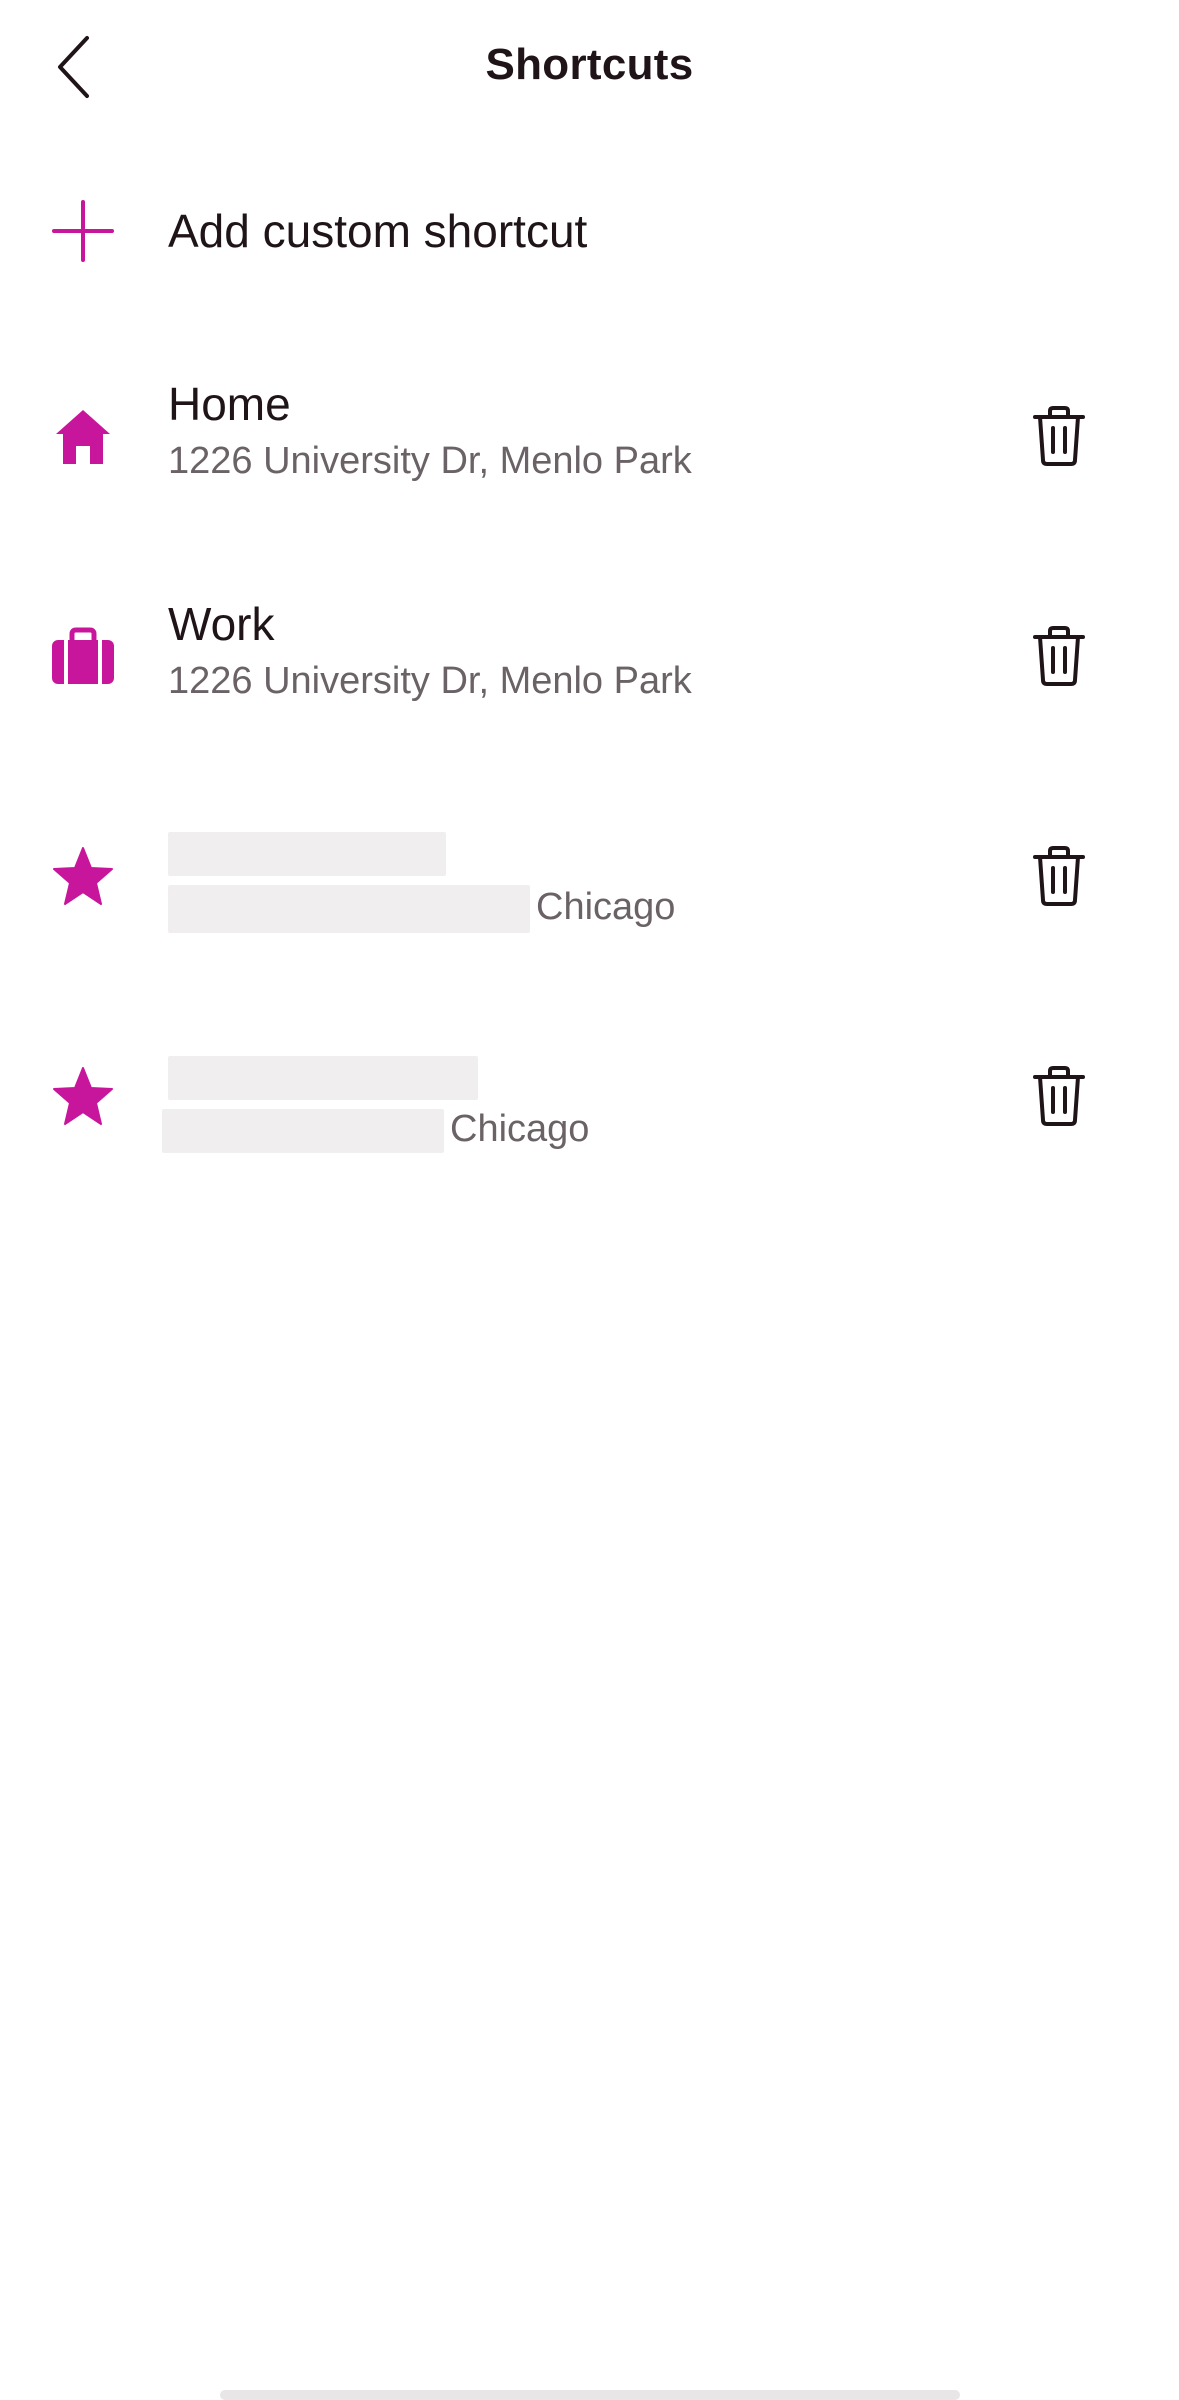  What do you see at coordinates (590, 2395) in the screenshot?
I see `home-indicator` at bounding box center [590, 2395].